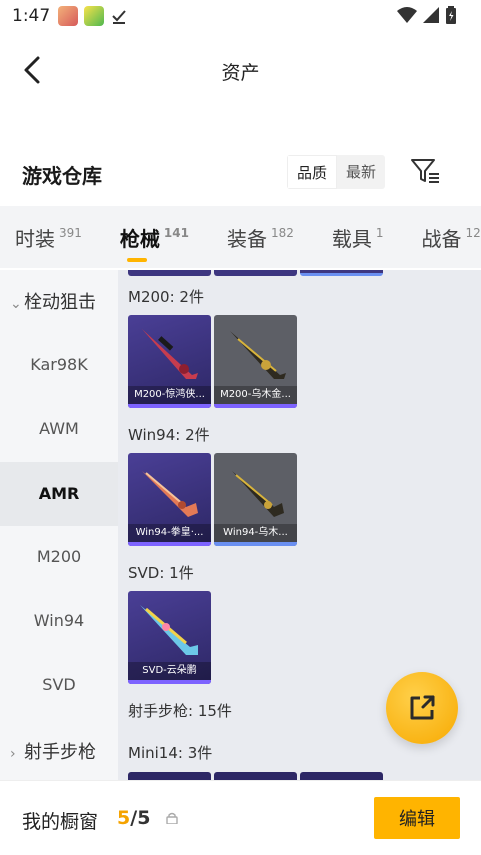  I want to click on chevron-right-icon: ›, so click(13, 754).